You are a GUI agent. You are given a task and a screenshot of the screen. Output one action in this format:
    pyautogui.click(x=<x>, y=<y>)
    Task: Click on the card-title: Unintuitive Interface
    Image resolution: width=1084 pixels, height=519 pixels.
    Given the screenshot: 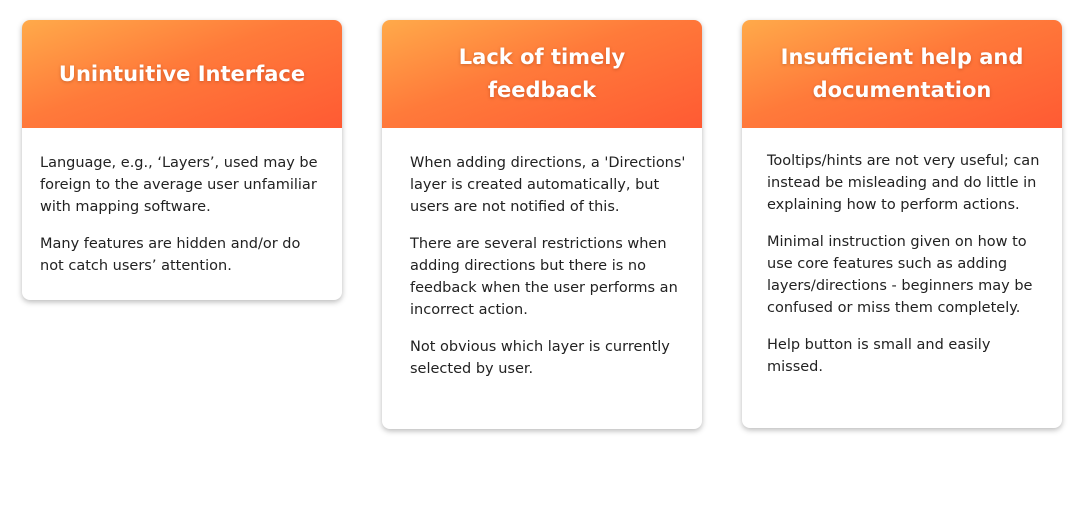 What is the action you would take?
    pyautogui.click(x=182, y=73)
    